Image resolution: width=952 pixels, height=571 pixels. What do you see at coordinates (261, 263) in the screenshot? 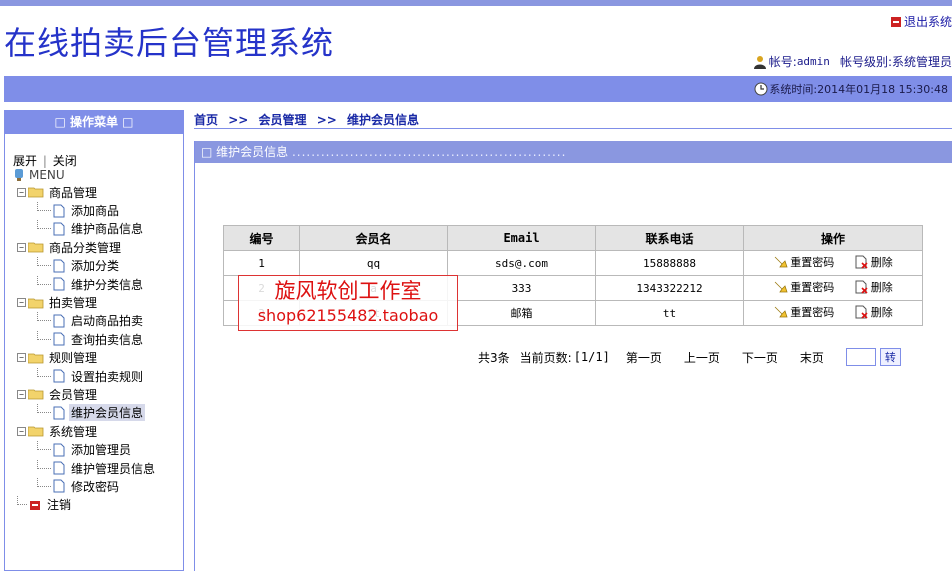
I see `cell-id: 1` at bounding box center [261, 263].